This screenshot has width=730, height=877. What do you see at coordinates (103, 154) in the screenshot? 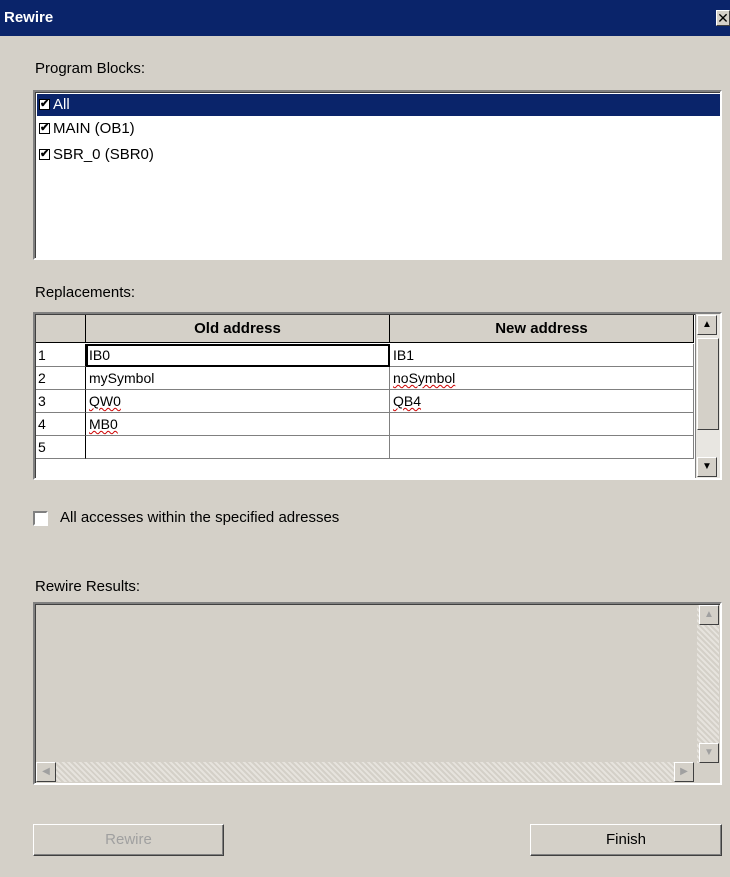
I see `program-block-label: SBR_0 (SBR0)` at bounding box center [103, 154].